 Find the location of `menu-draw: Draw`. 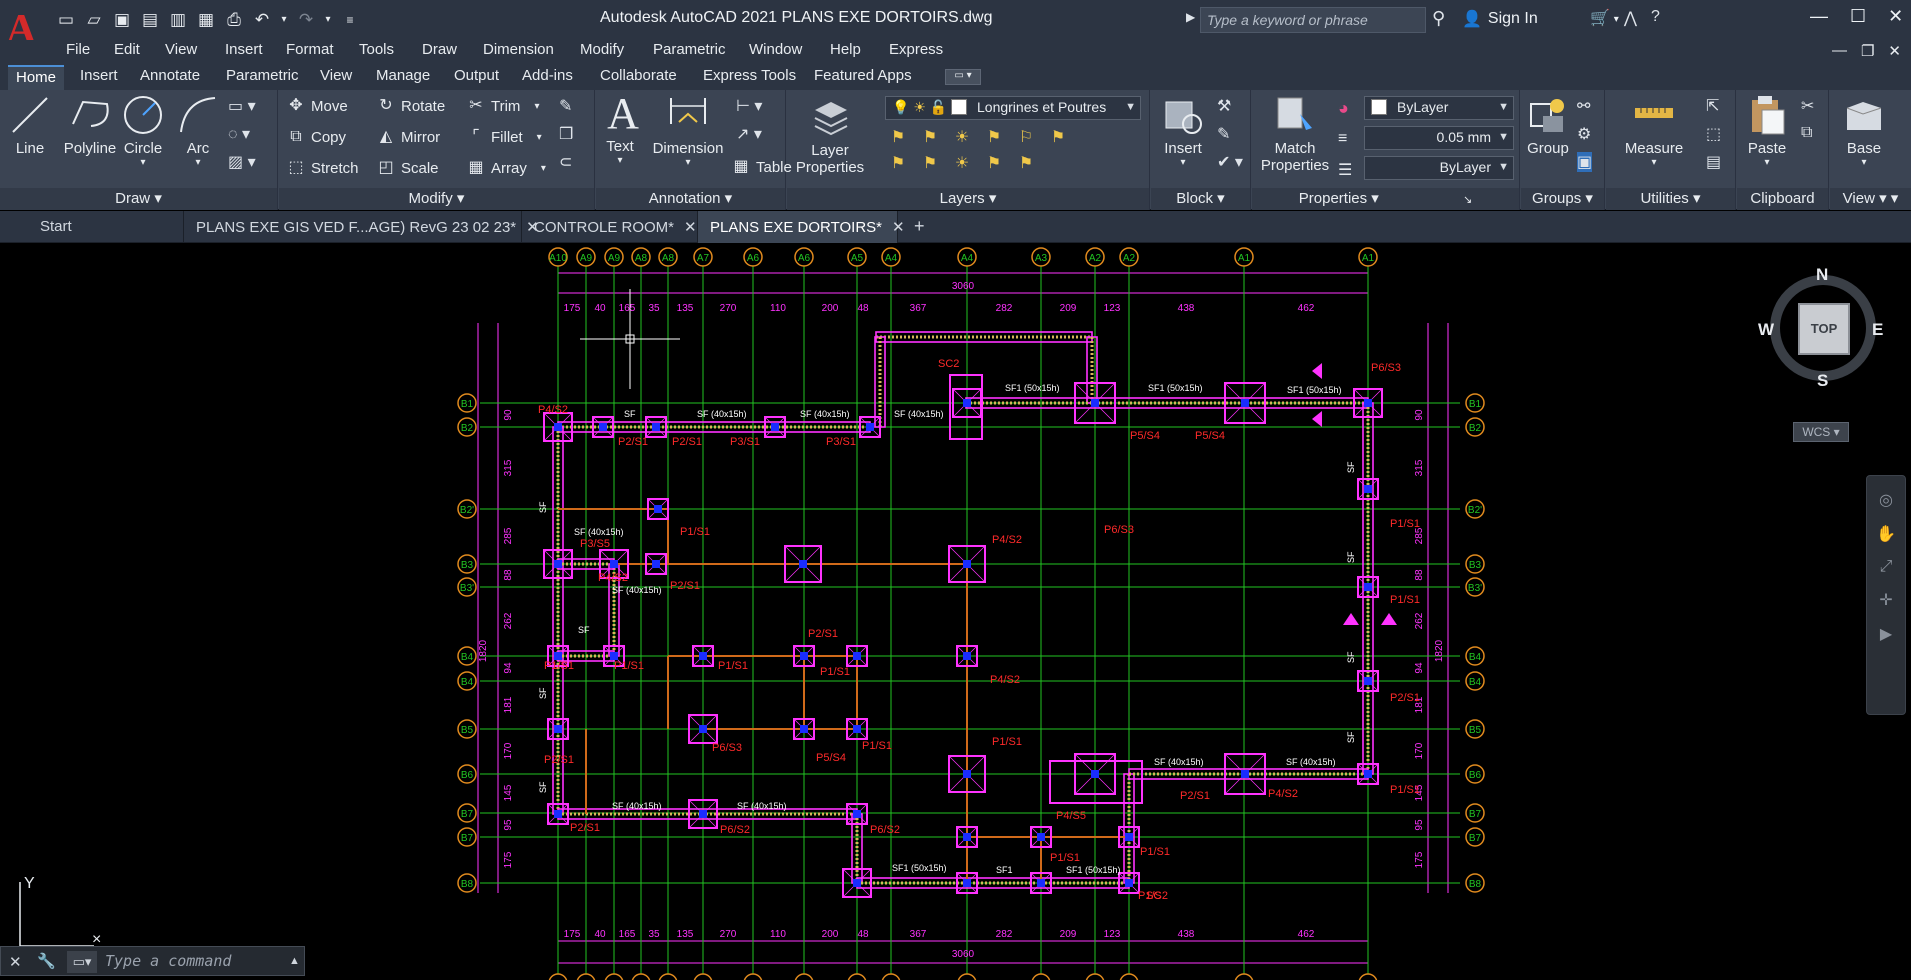

menu-draw: Draw is located at coordinates (439, 49).